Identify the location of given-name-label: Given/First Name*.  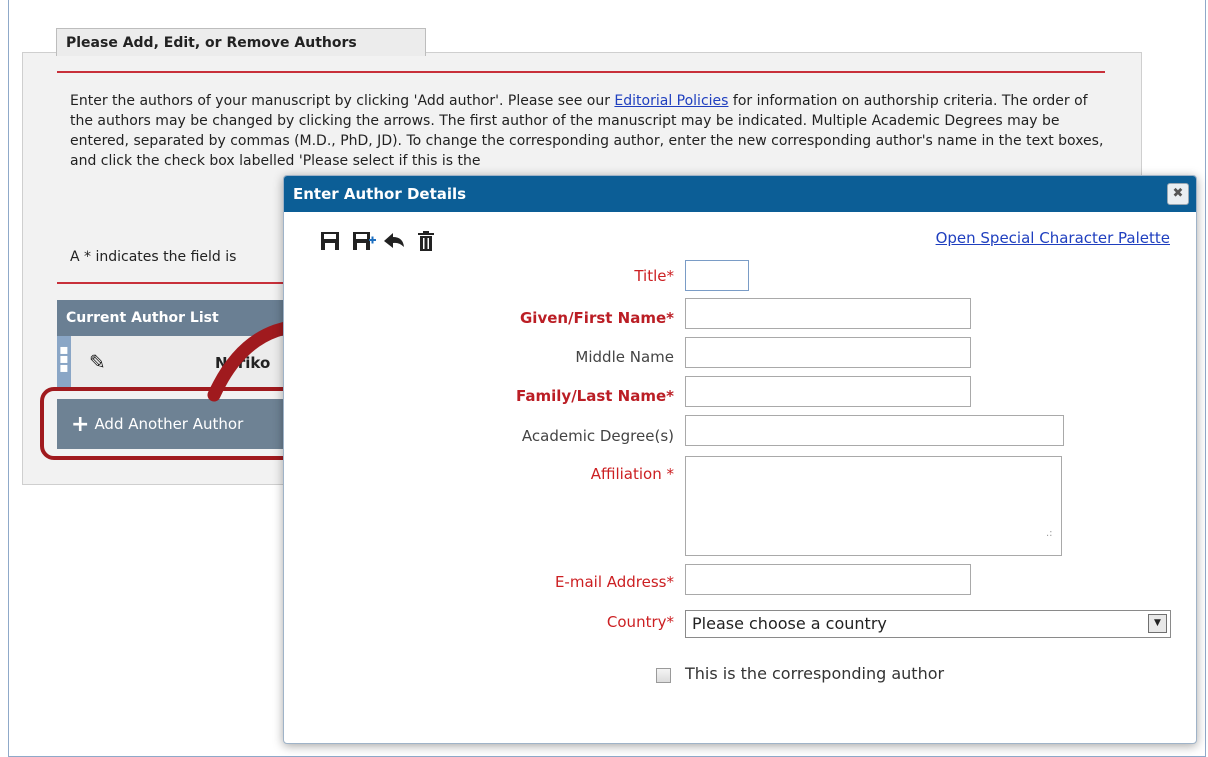
(597, 318).